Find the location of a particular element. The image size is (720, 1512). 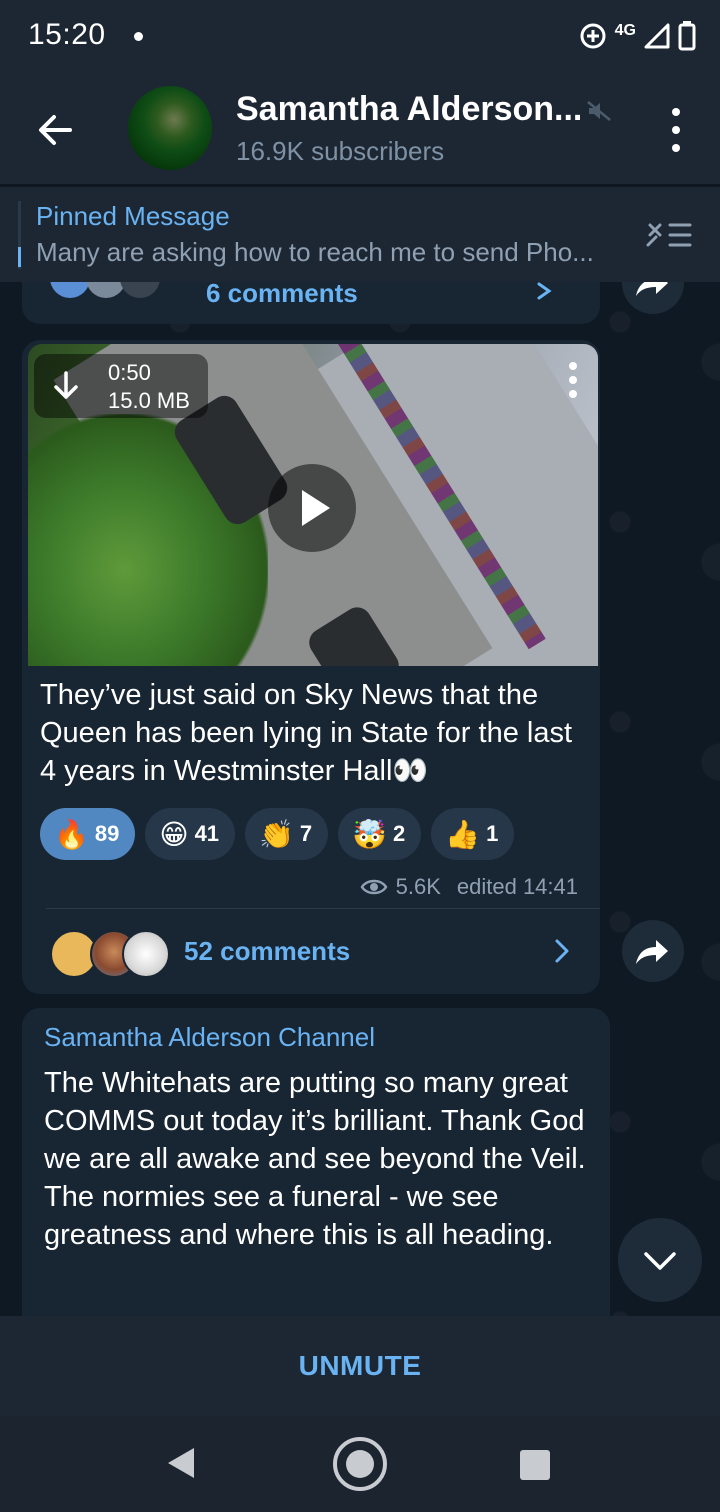

video-info-badge: 0:50 15.0 MB is located at coordinates (121, 386).